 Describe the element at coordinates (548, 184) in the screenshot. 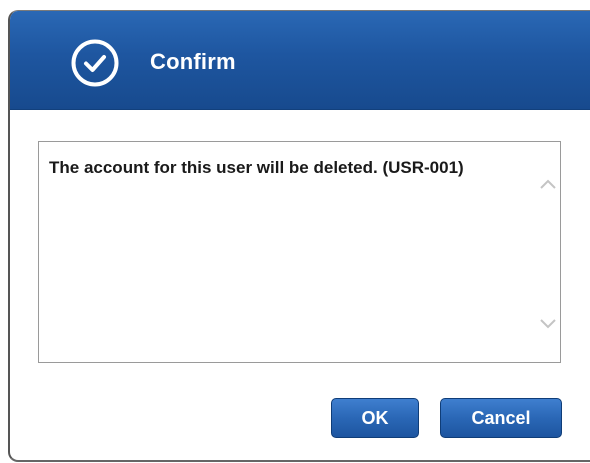

I see `chevron-up-icon` at that location.